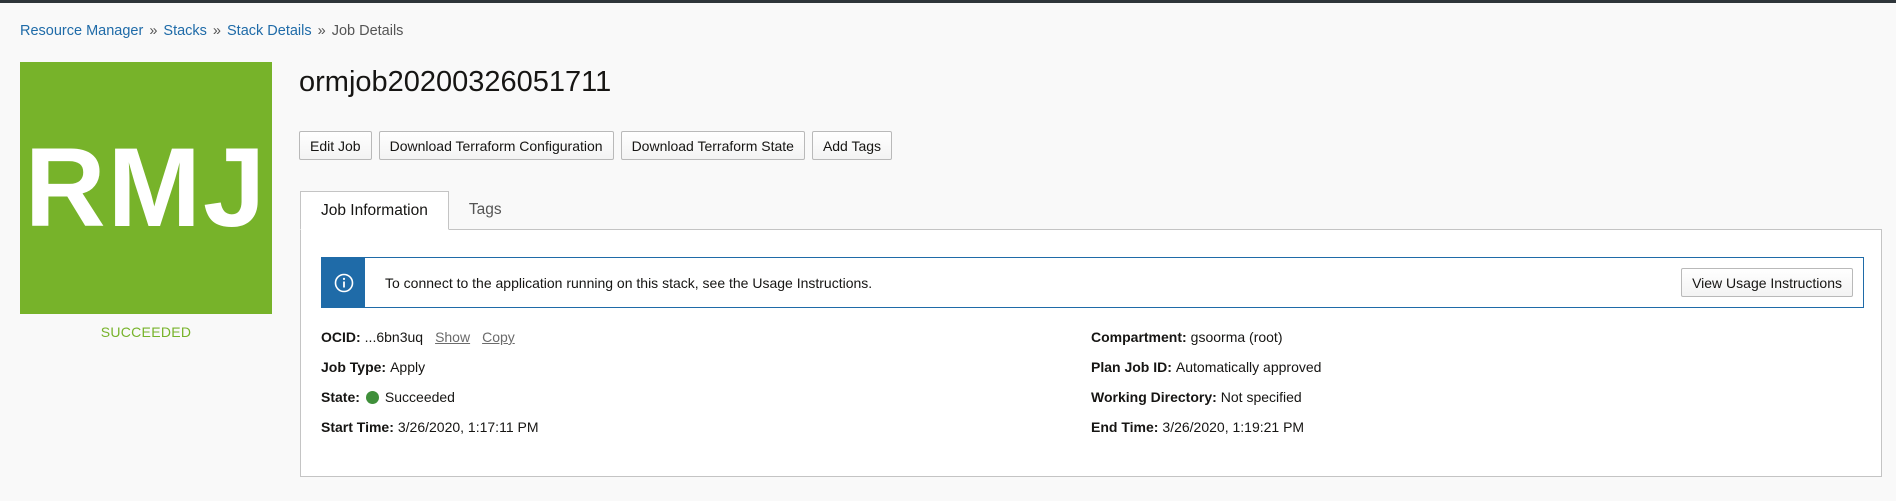 The width and height of the screenshot is (1896, 501). What do you see at coordinates (712, 145) in the screenshot?
I see `download-terraform-state-button: Download Terraform State` at bounding box center [712, 145].